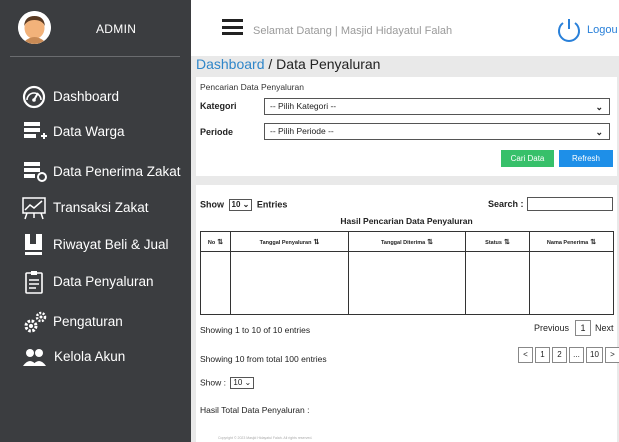  I want to click on sidebar-item-data-penyaluran: Data Penyaluran, so click(95, 282).